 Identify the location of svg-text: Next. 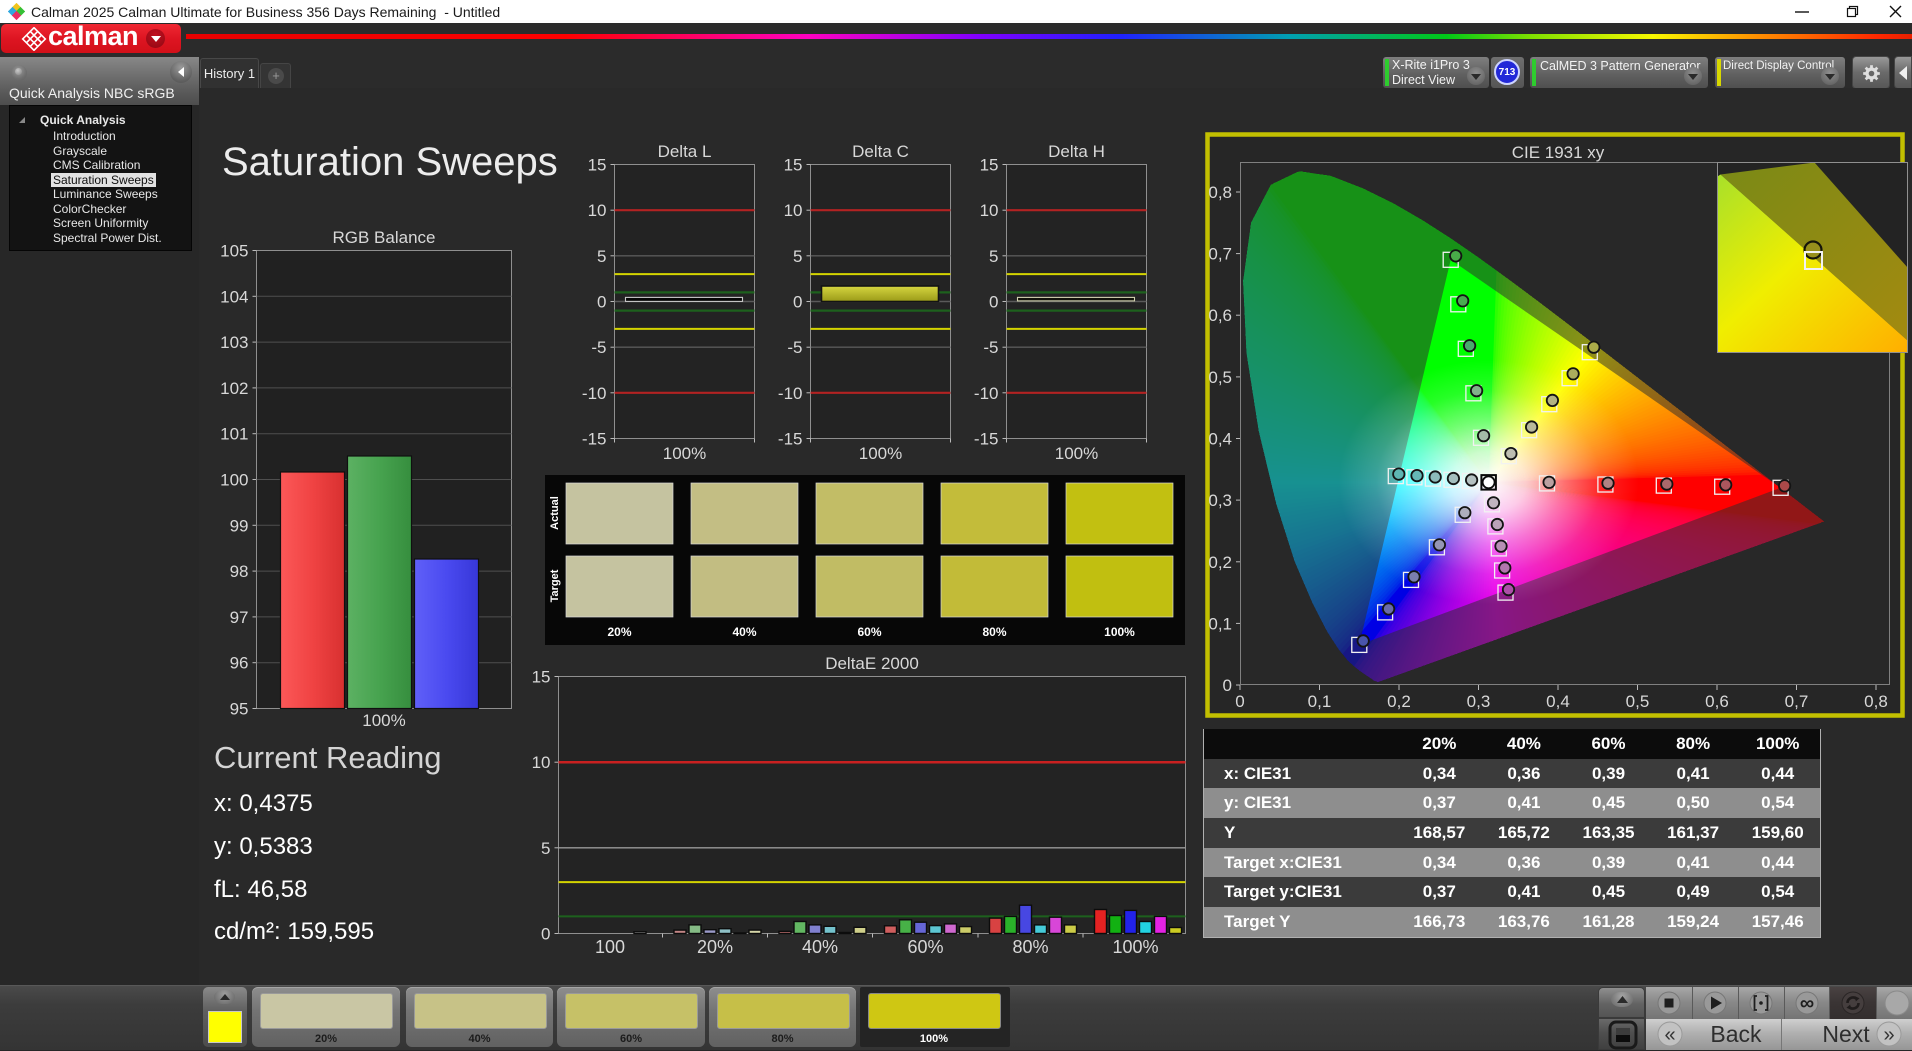
(1846, 1034).